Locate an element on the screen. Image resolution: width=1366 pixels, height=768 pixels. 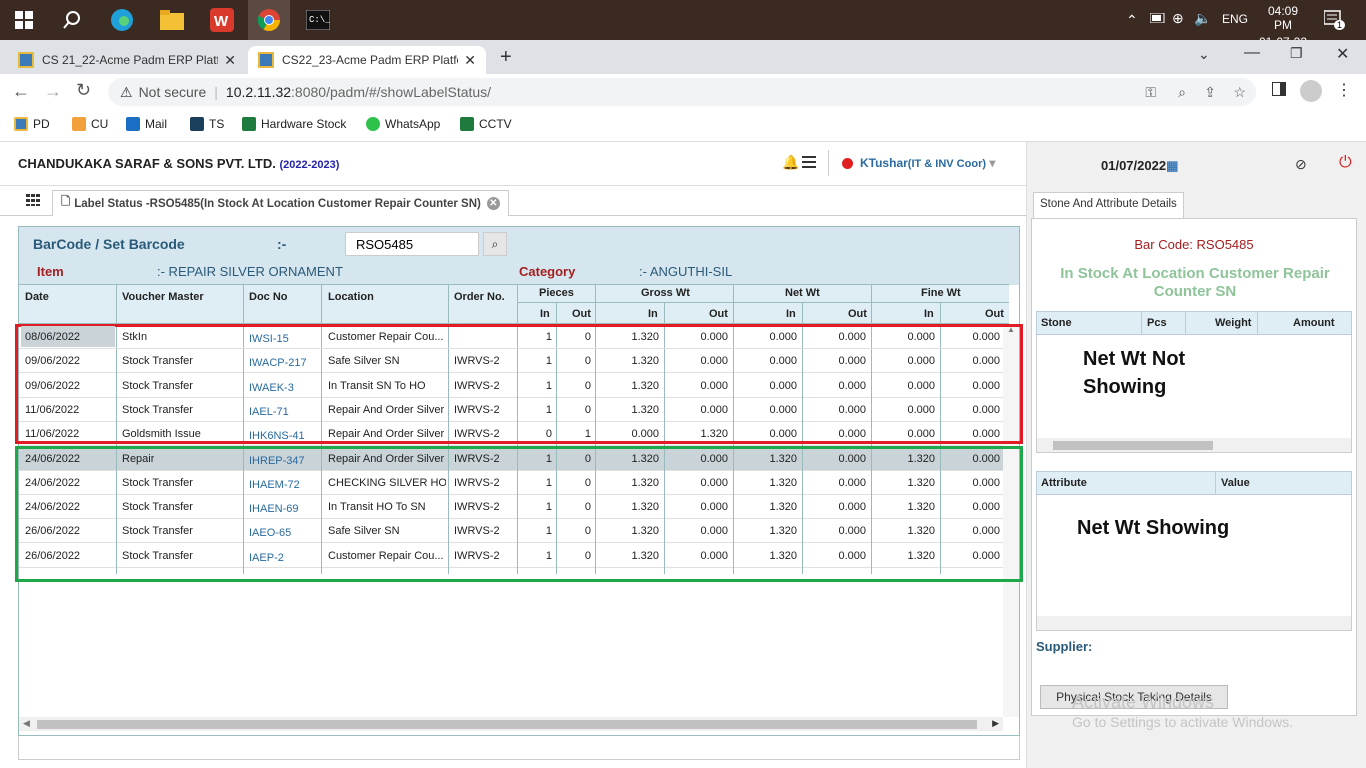
menu-kebab-icon: ⋮ is located at coordinates (1344, 90).